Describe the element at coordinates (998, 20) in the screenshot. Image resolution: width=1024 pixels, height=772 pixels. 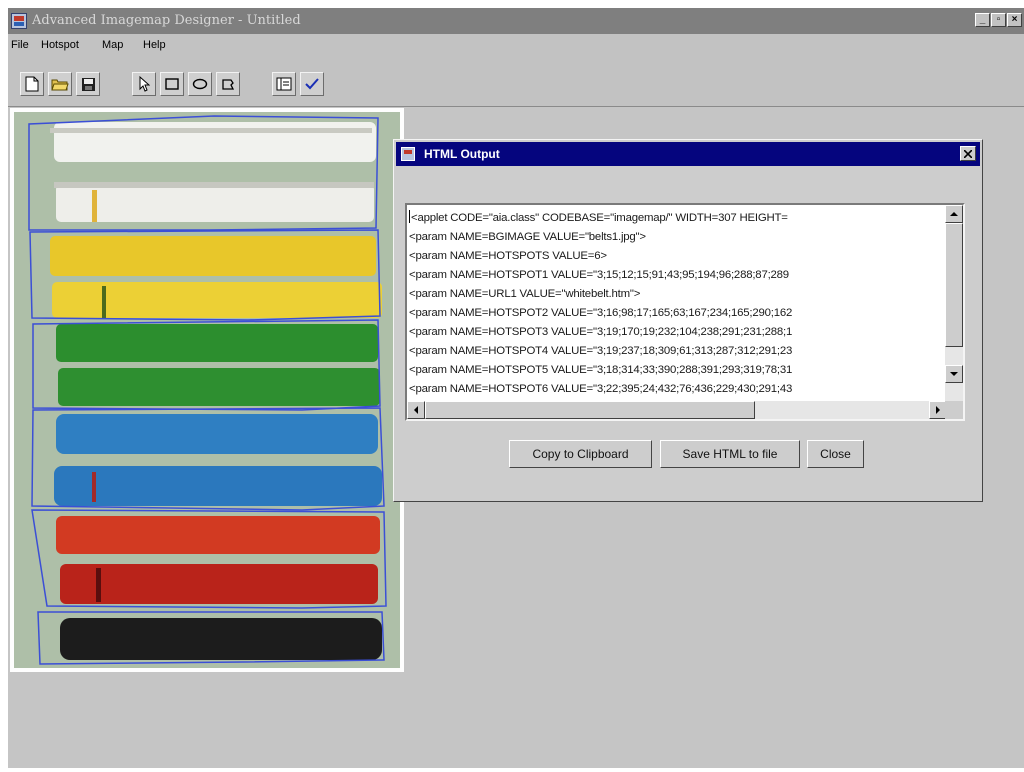
I see `maximize-icon: ▫` at that location.